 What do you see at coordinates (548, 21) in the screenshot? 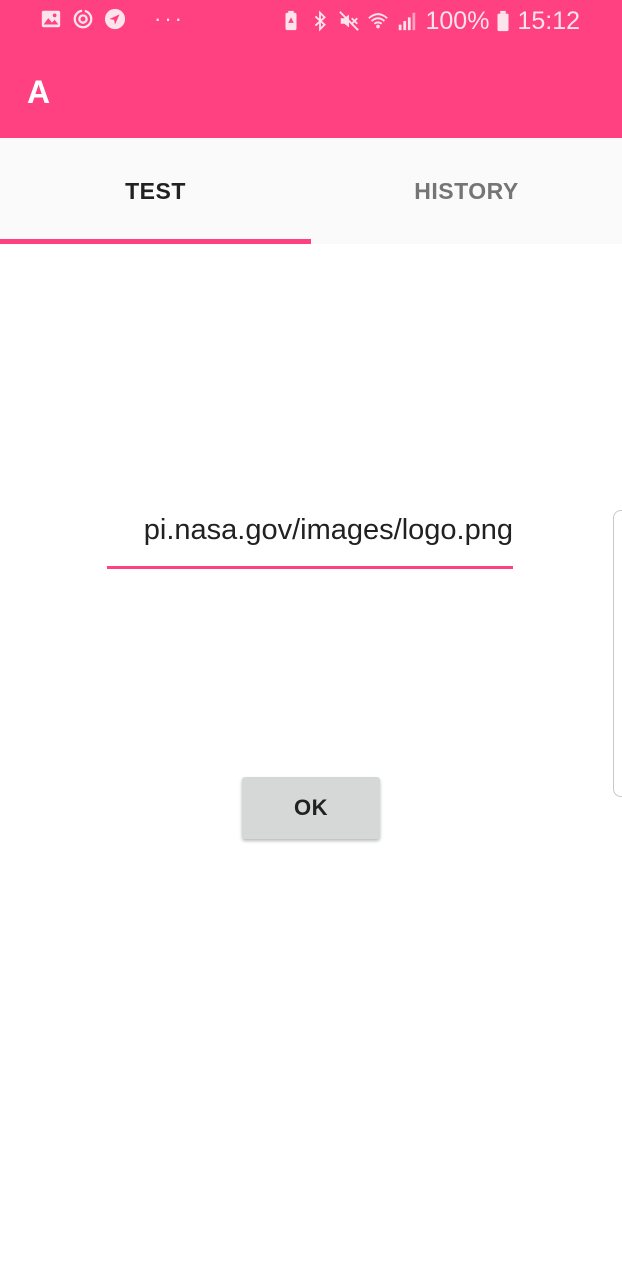
I see `clock: 15:12` at bounding box center [548, 21].